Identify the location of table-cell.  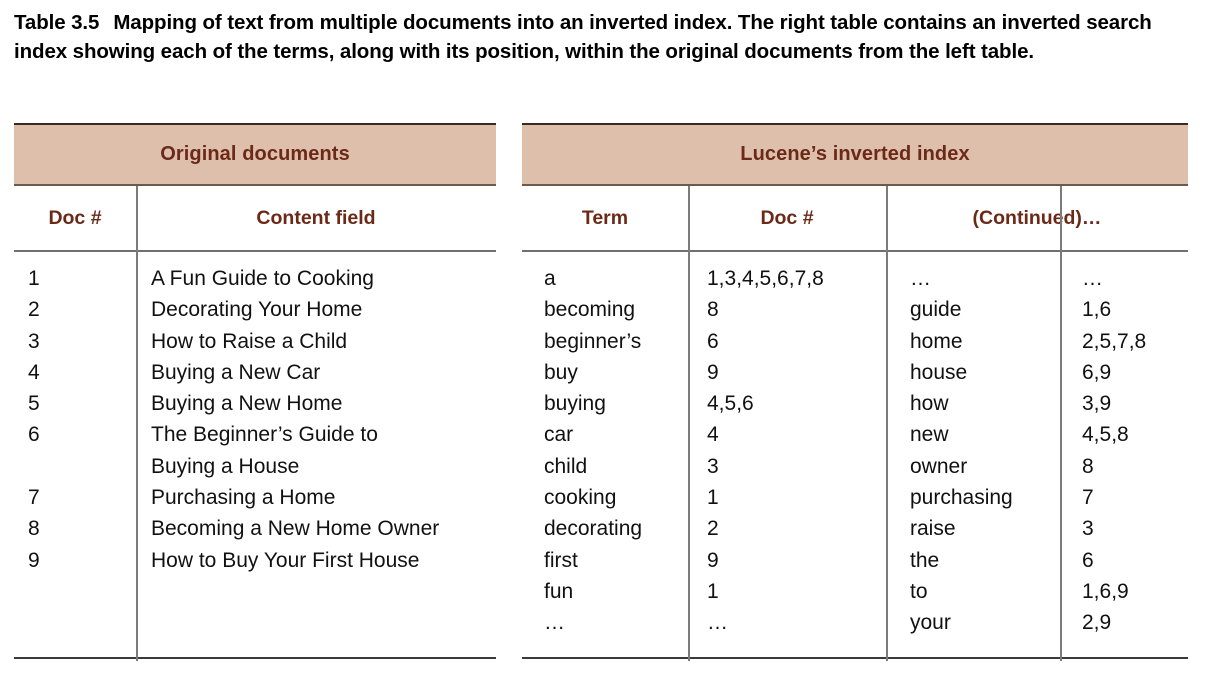
(82, 466).